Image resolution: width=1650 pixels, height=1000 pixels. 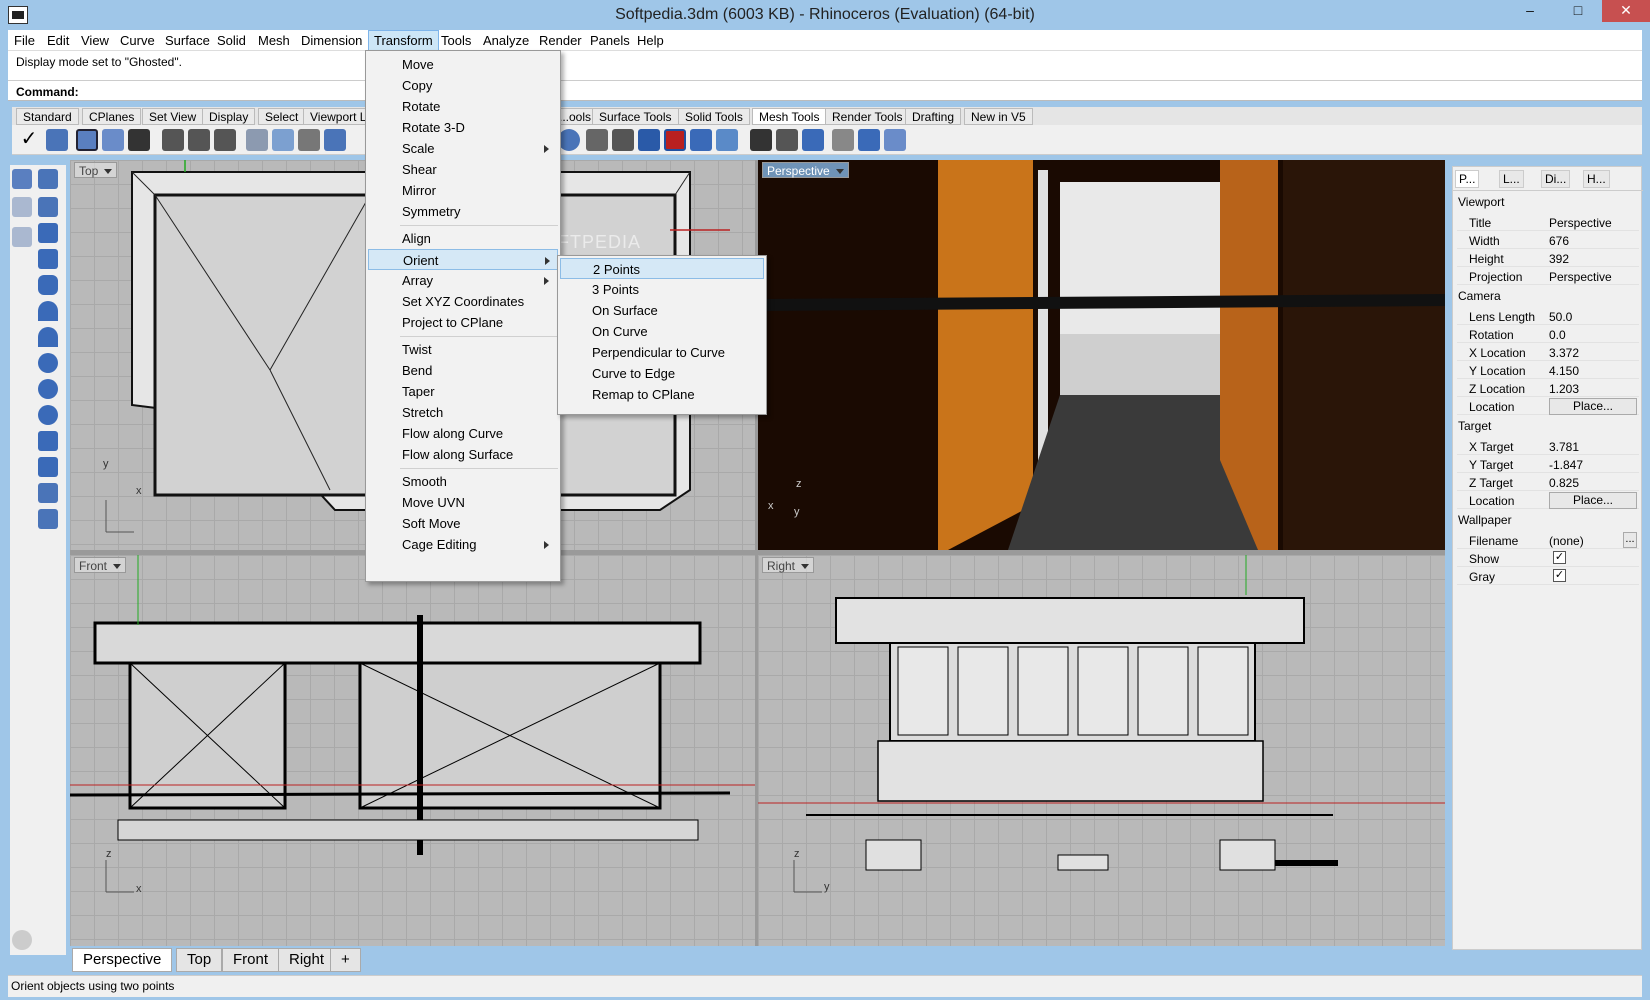 I want to click on submenu-item-on-surface: On Surface, so click(x=662, y=310).